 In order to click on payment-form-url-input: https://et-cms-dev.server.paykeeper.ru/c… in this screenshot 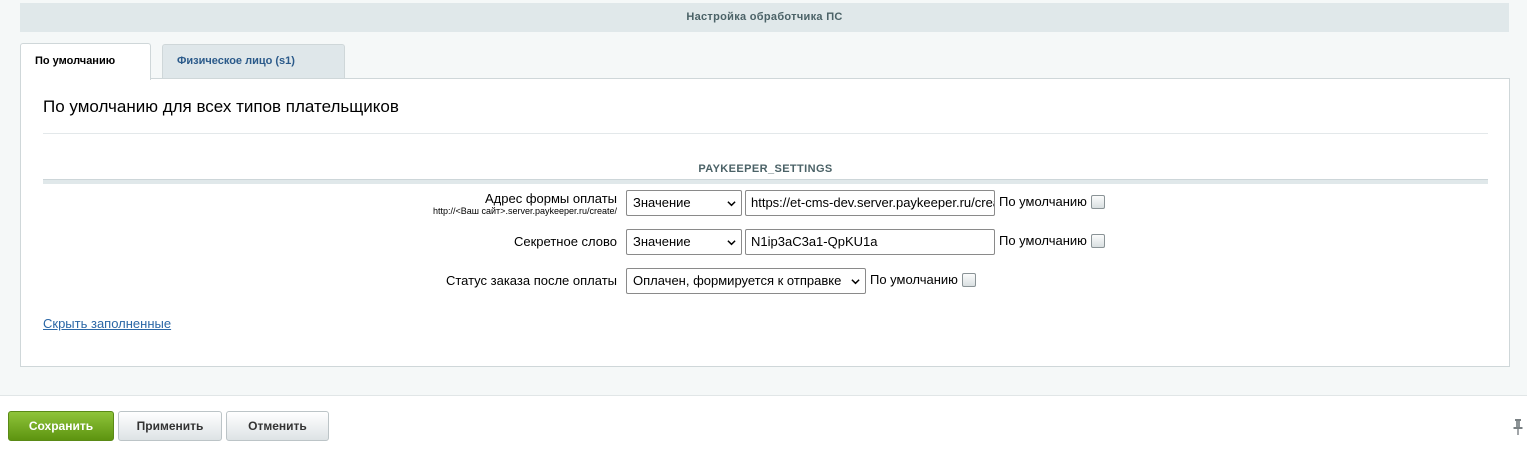, I will do `click(870, 203)`.